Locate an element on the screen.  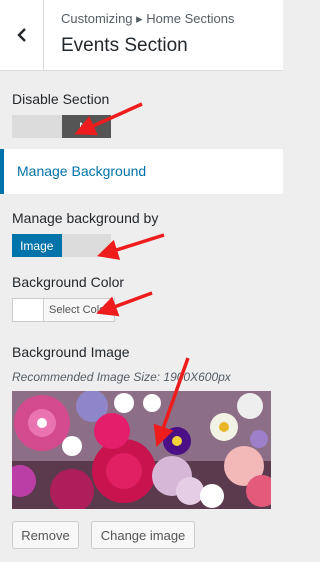
back-button is located at coordinates (22, 35).